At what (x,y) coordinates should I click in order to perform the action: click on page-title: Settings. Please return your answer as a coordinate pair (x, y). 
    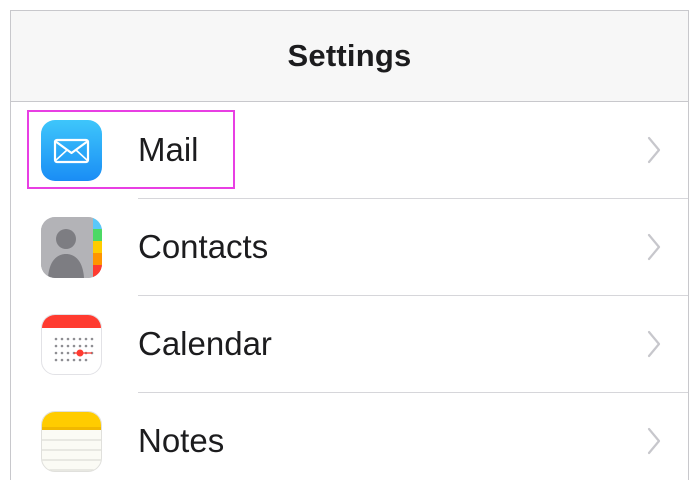
    Looking at the image, I should click on (349, 55).